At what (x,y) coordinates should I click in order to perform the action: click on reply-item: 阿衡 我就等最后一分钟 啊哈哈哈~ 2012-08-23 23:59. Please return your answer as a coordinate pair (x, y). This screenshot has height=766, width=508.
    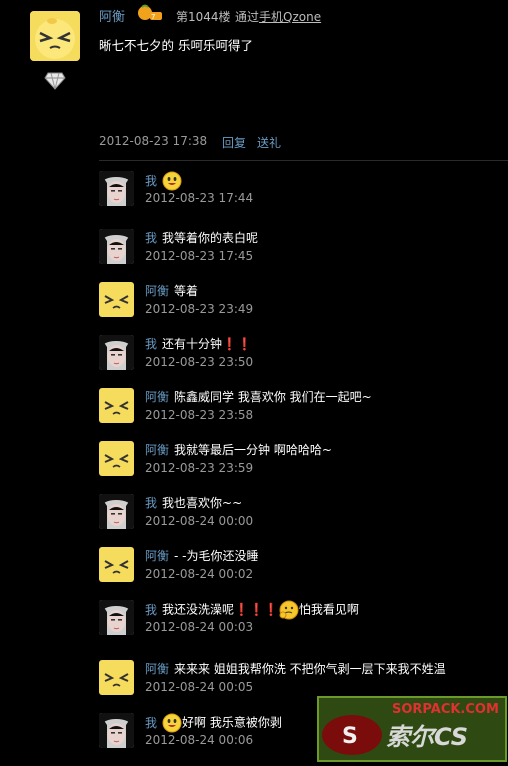
    Looking at the image, I should click on (299, 464).